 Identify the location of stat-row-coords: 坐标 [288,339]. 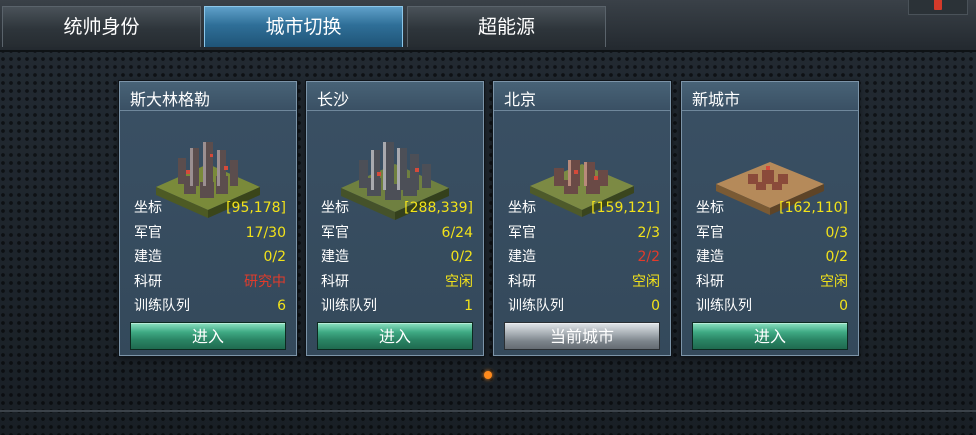
(395, 208).